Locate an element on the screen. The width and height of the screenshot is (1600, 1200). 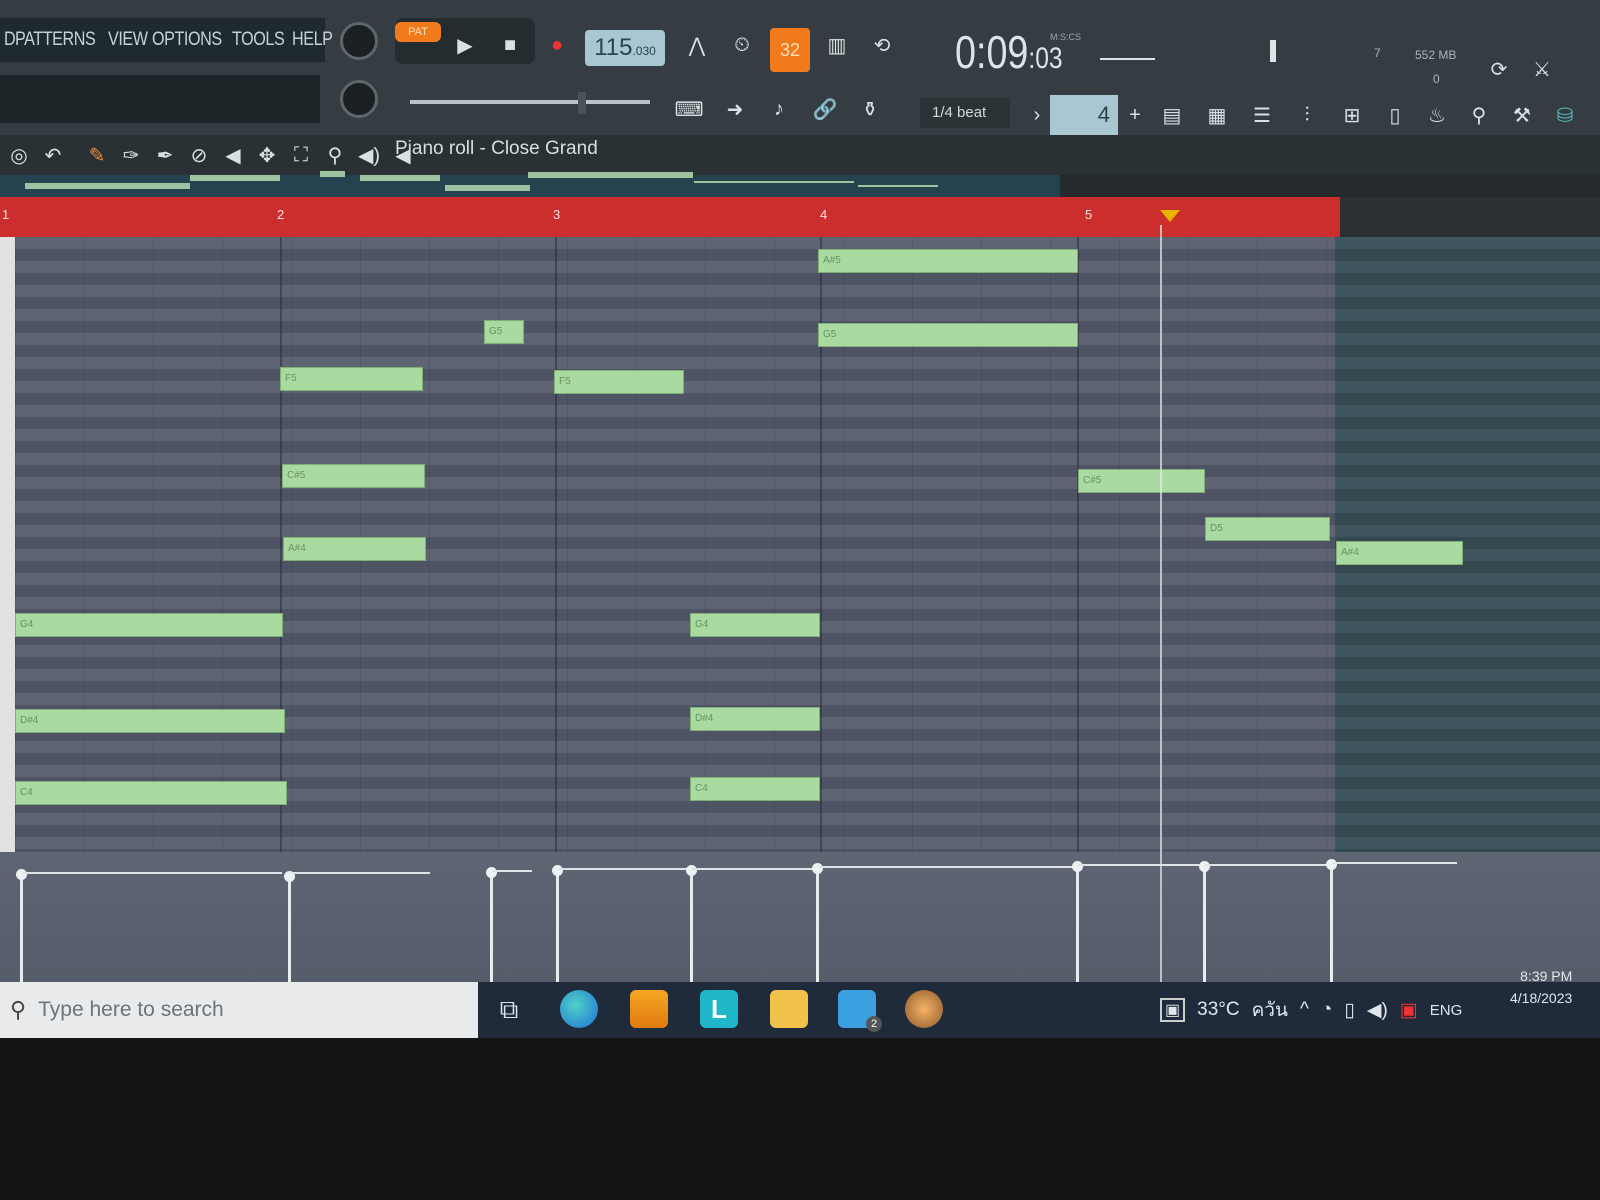
notification-icon: ▣ is located at coordinates (1409, 1010).